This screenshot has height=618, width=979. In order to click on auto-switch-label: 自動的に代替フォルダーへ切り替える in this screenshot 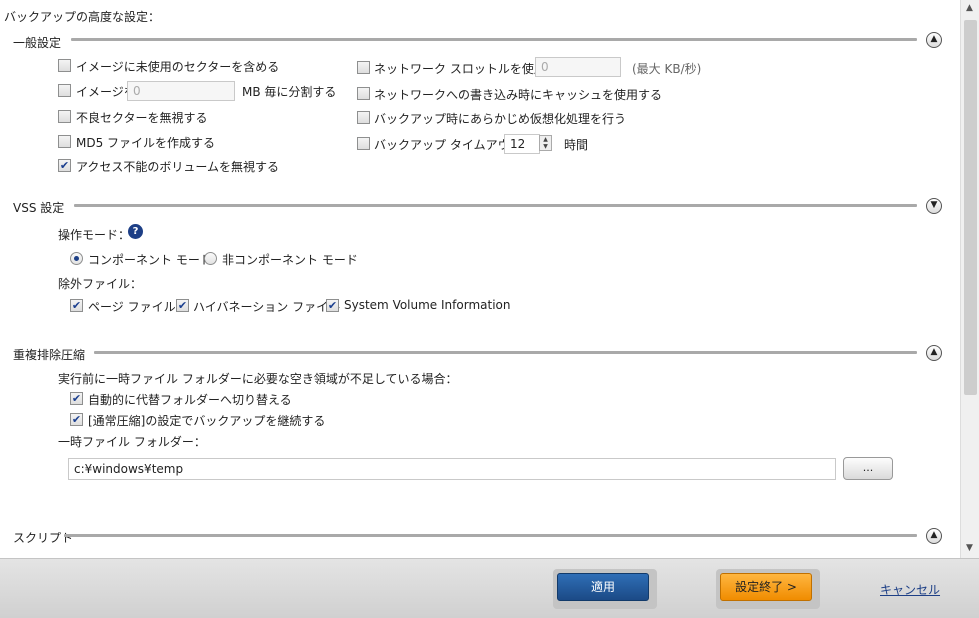, I will do `click(190, 400)`.